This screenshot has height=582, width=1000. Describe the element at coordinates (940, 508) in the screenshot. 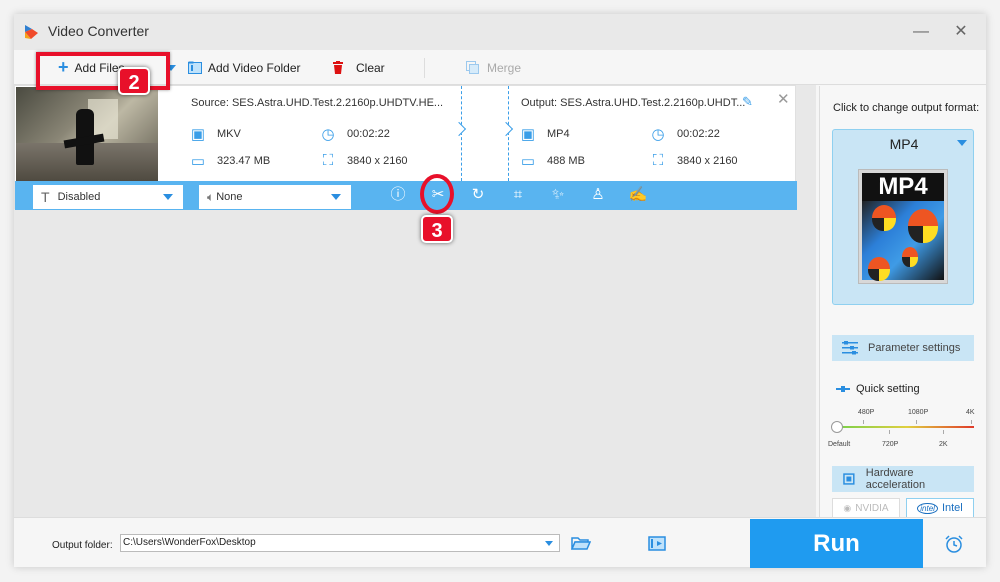

I see `intel-button: intel Intel` at that location.